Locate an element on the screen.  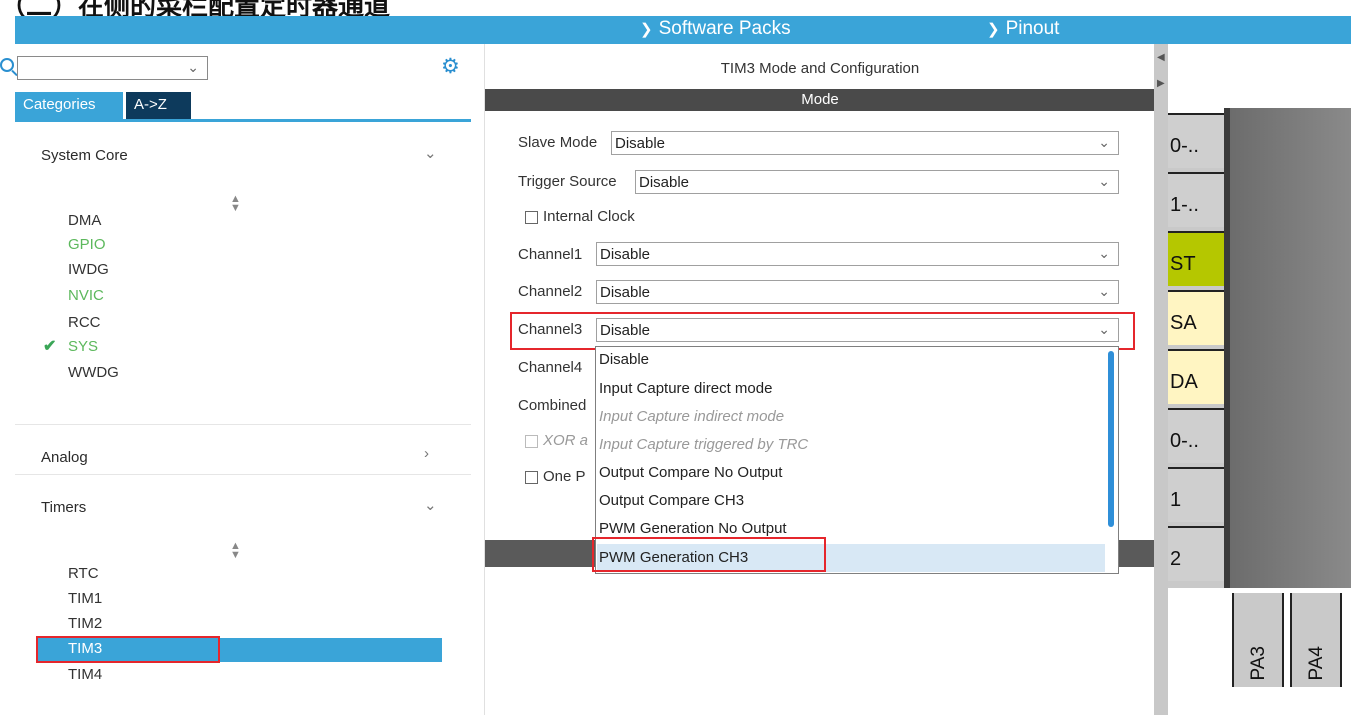
pin: DA is located at coordinates (1196, 376).